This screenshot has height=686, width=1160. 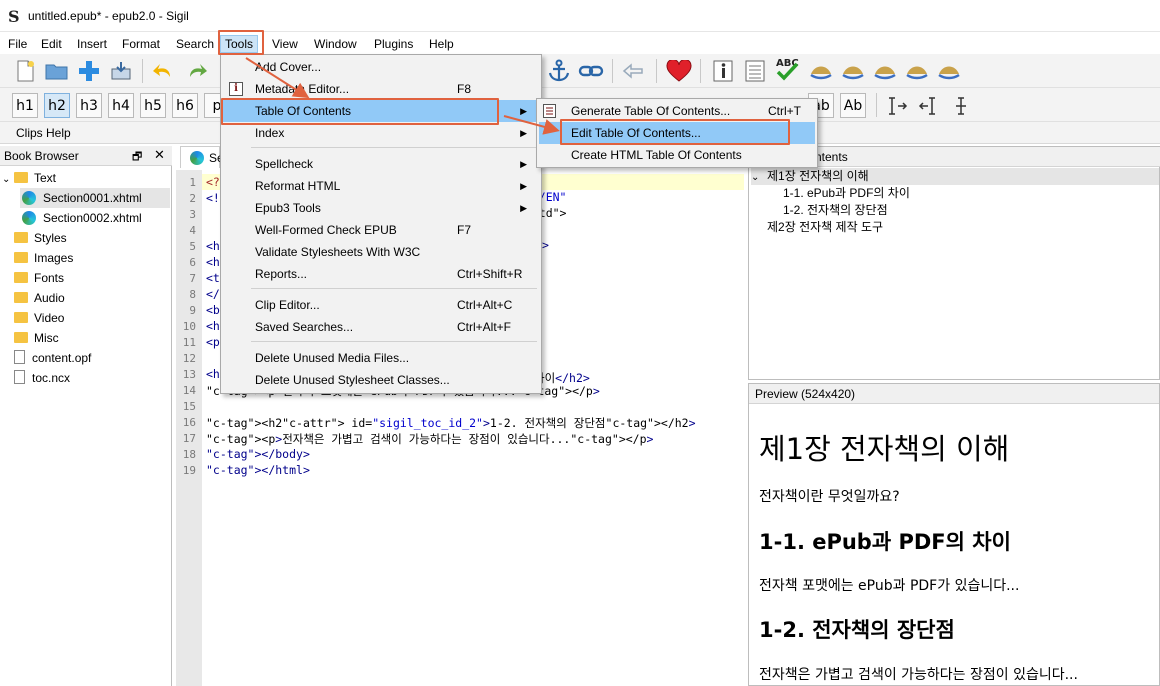 I want to click on menu-window: Window, so click(x=335, y=44).